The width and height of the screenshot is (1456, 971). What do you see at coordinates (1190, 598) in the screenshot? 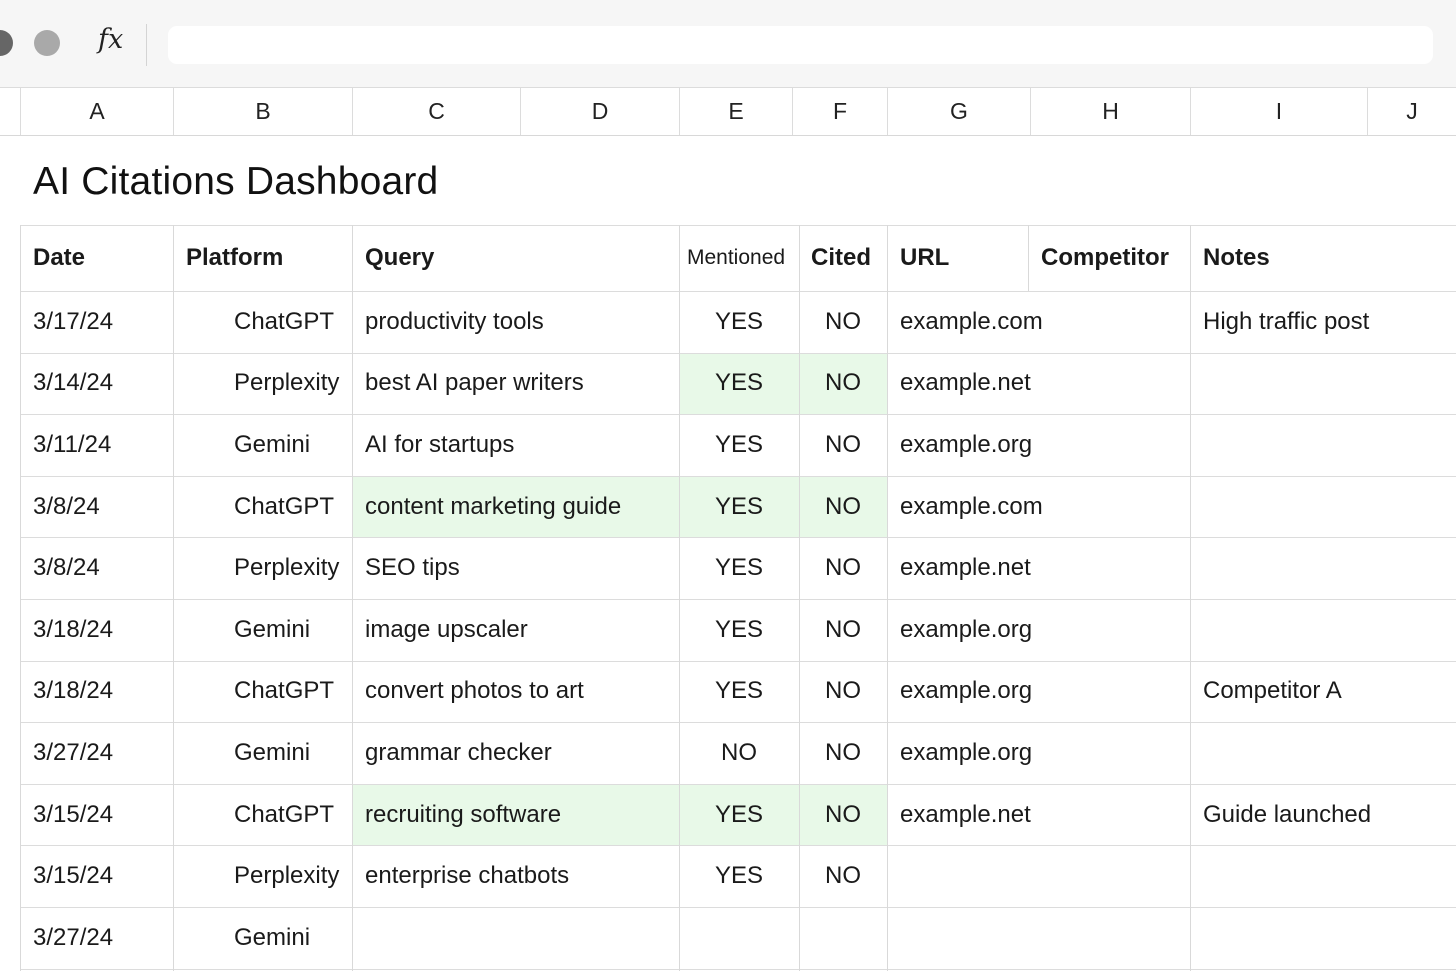
I see `grid-line` at bounding box center [1190, 598].